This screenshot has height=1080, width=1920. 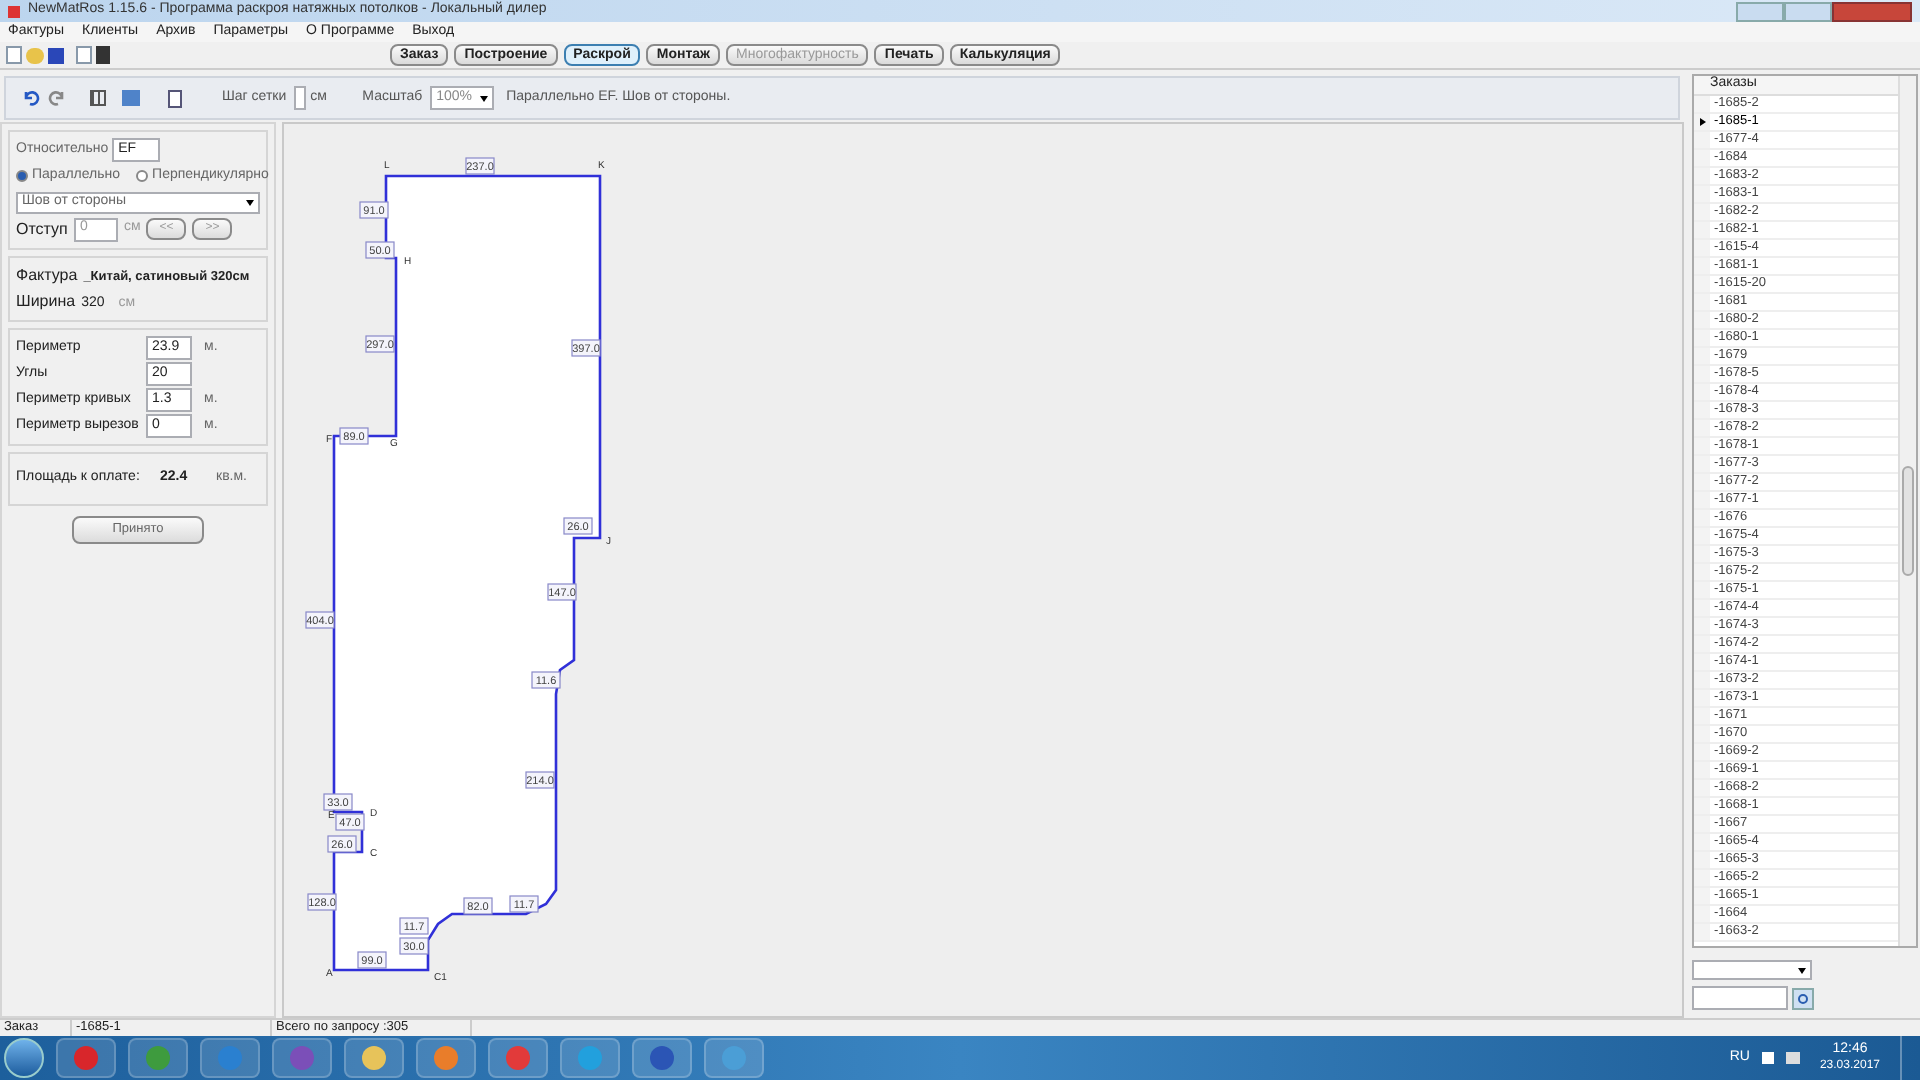 What do you see at coordinates (14, 55) in the screenshot?
I see `new-file-icon` at bounding box center [14, 55].